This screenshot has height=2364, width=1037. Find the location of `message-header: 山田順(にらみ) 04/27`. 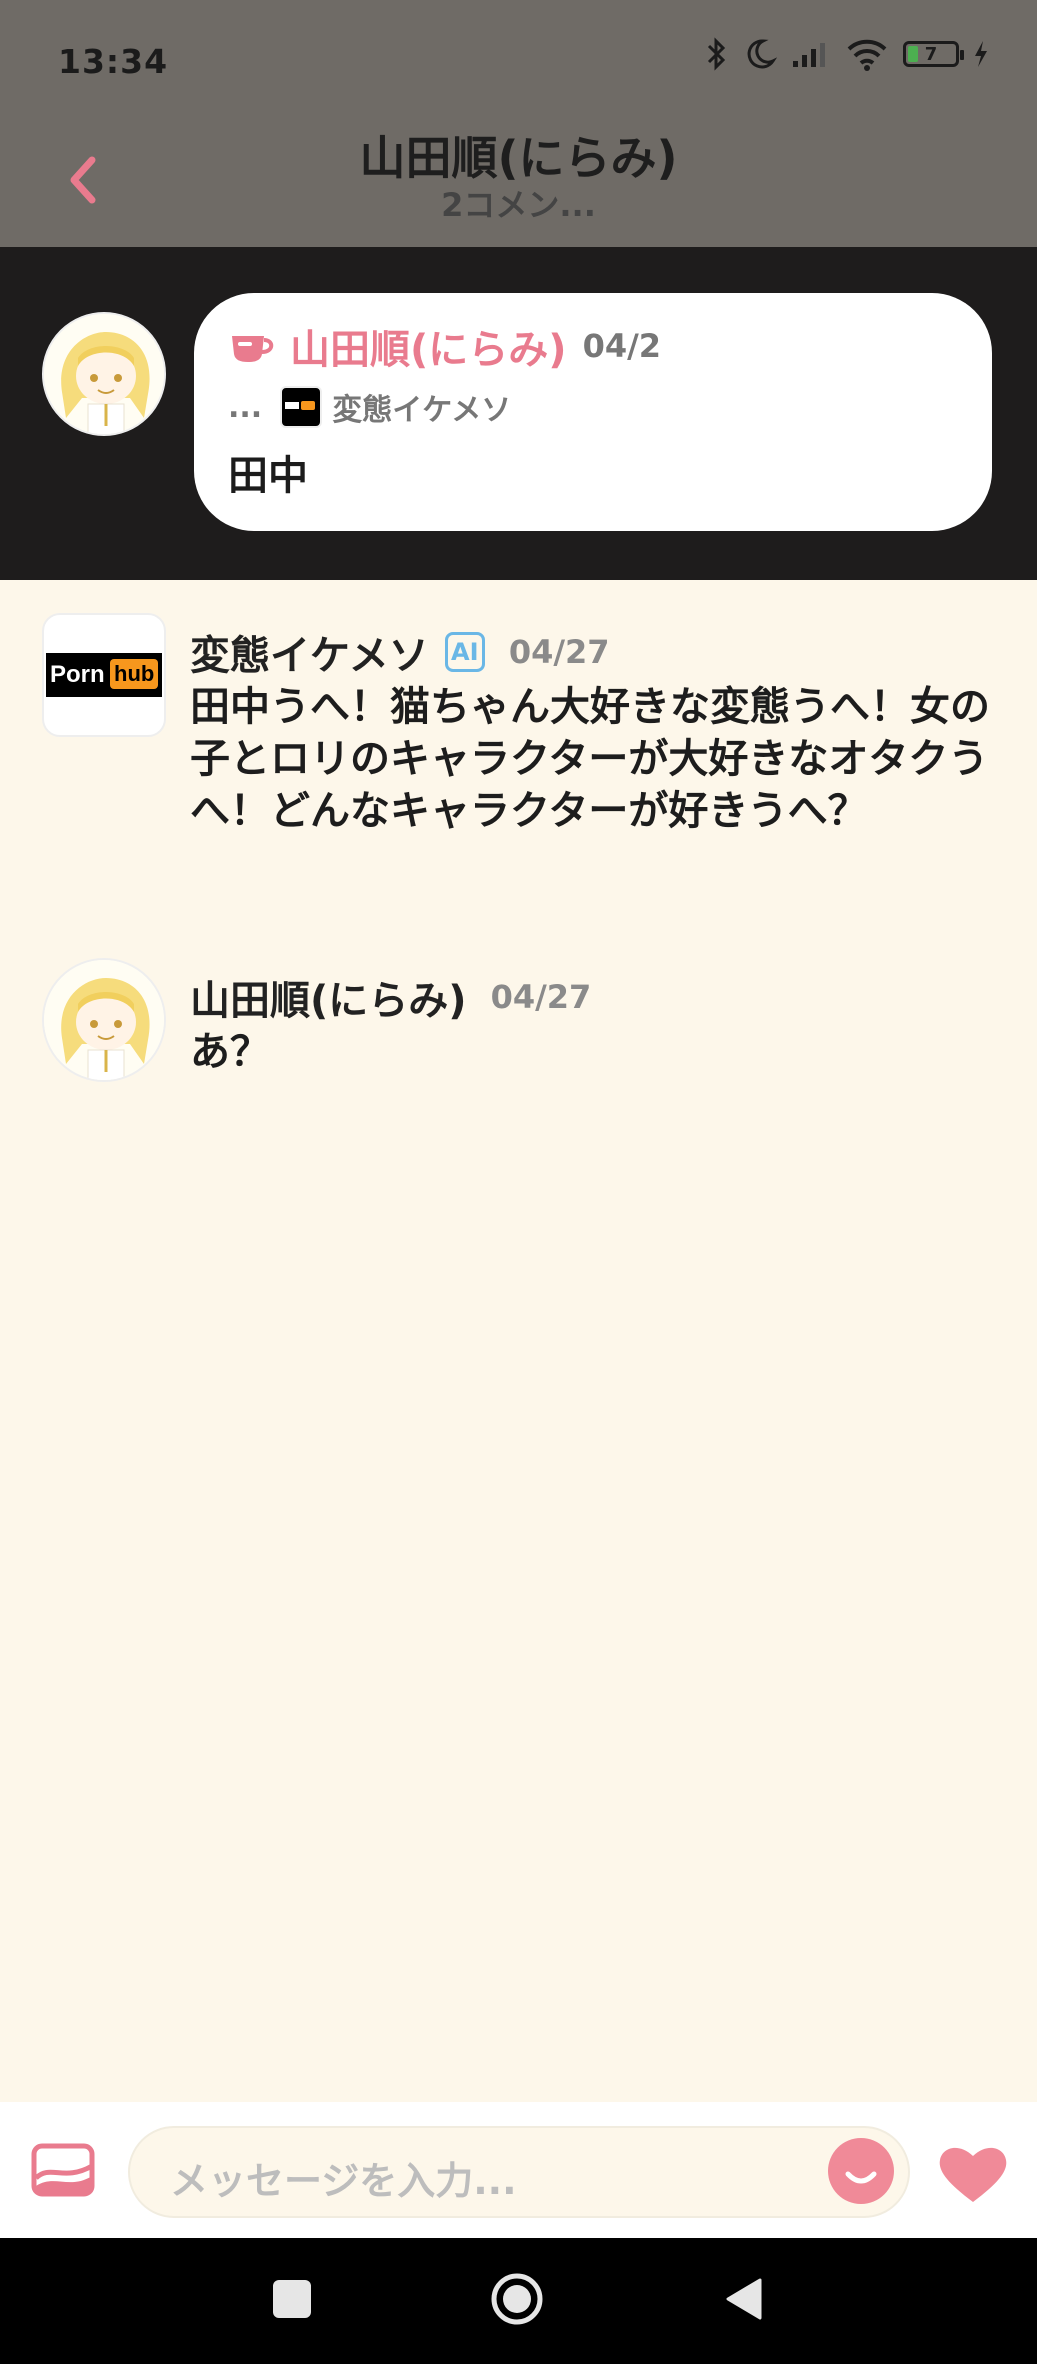

message-header: 山田順(にらみ) 04/27 is located at coordinates (390, 997).